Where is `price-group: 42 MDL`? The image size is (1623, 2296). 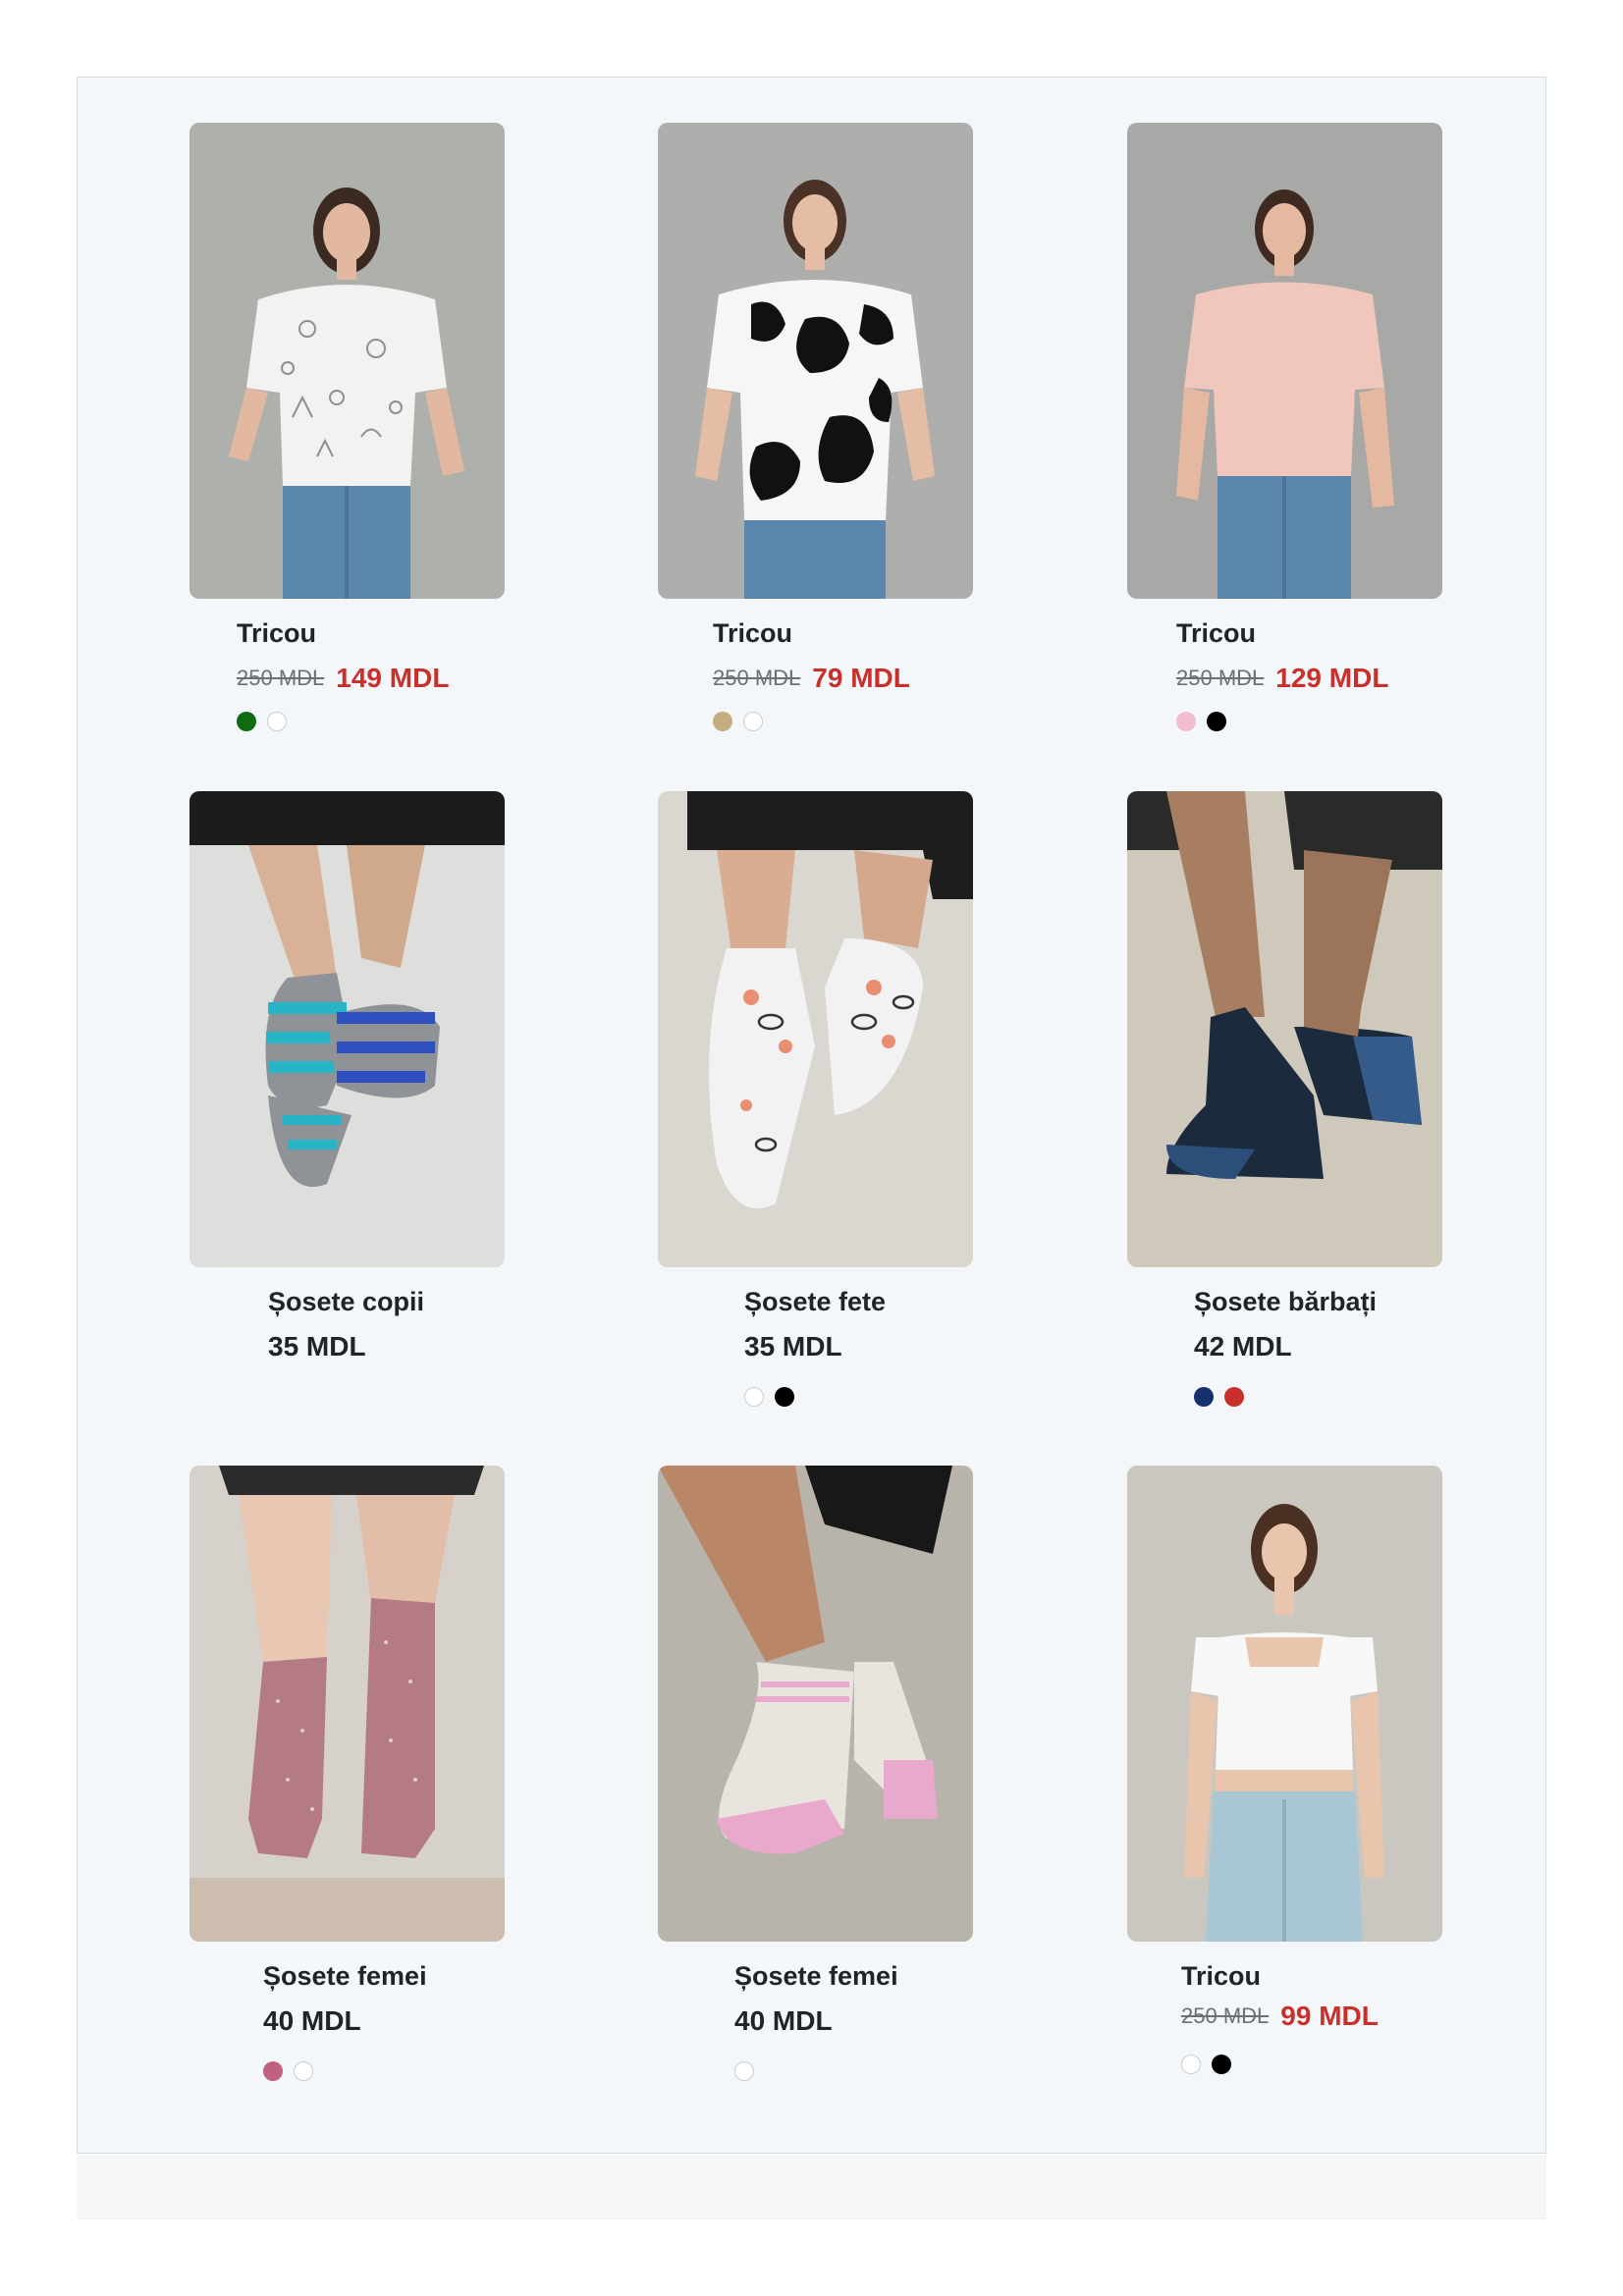 price-group: 42 MDL is located at coordinates (1243, 1346).